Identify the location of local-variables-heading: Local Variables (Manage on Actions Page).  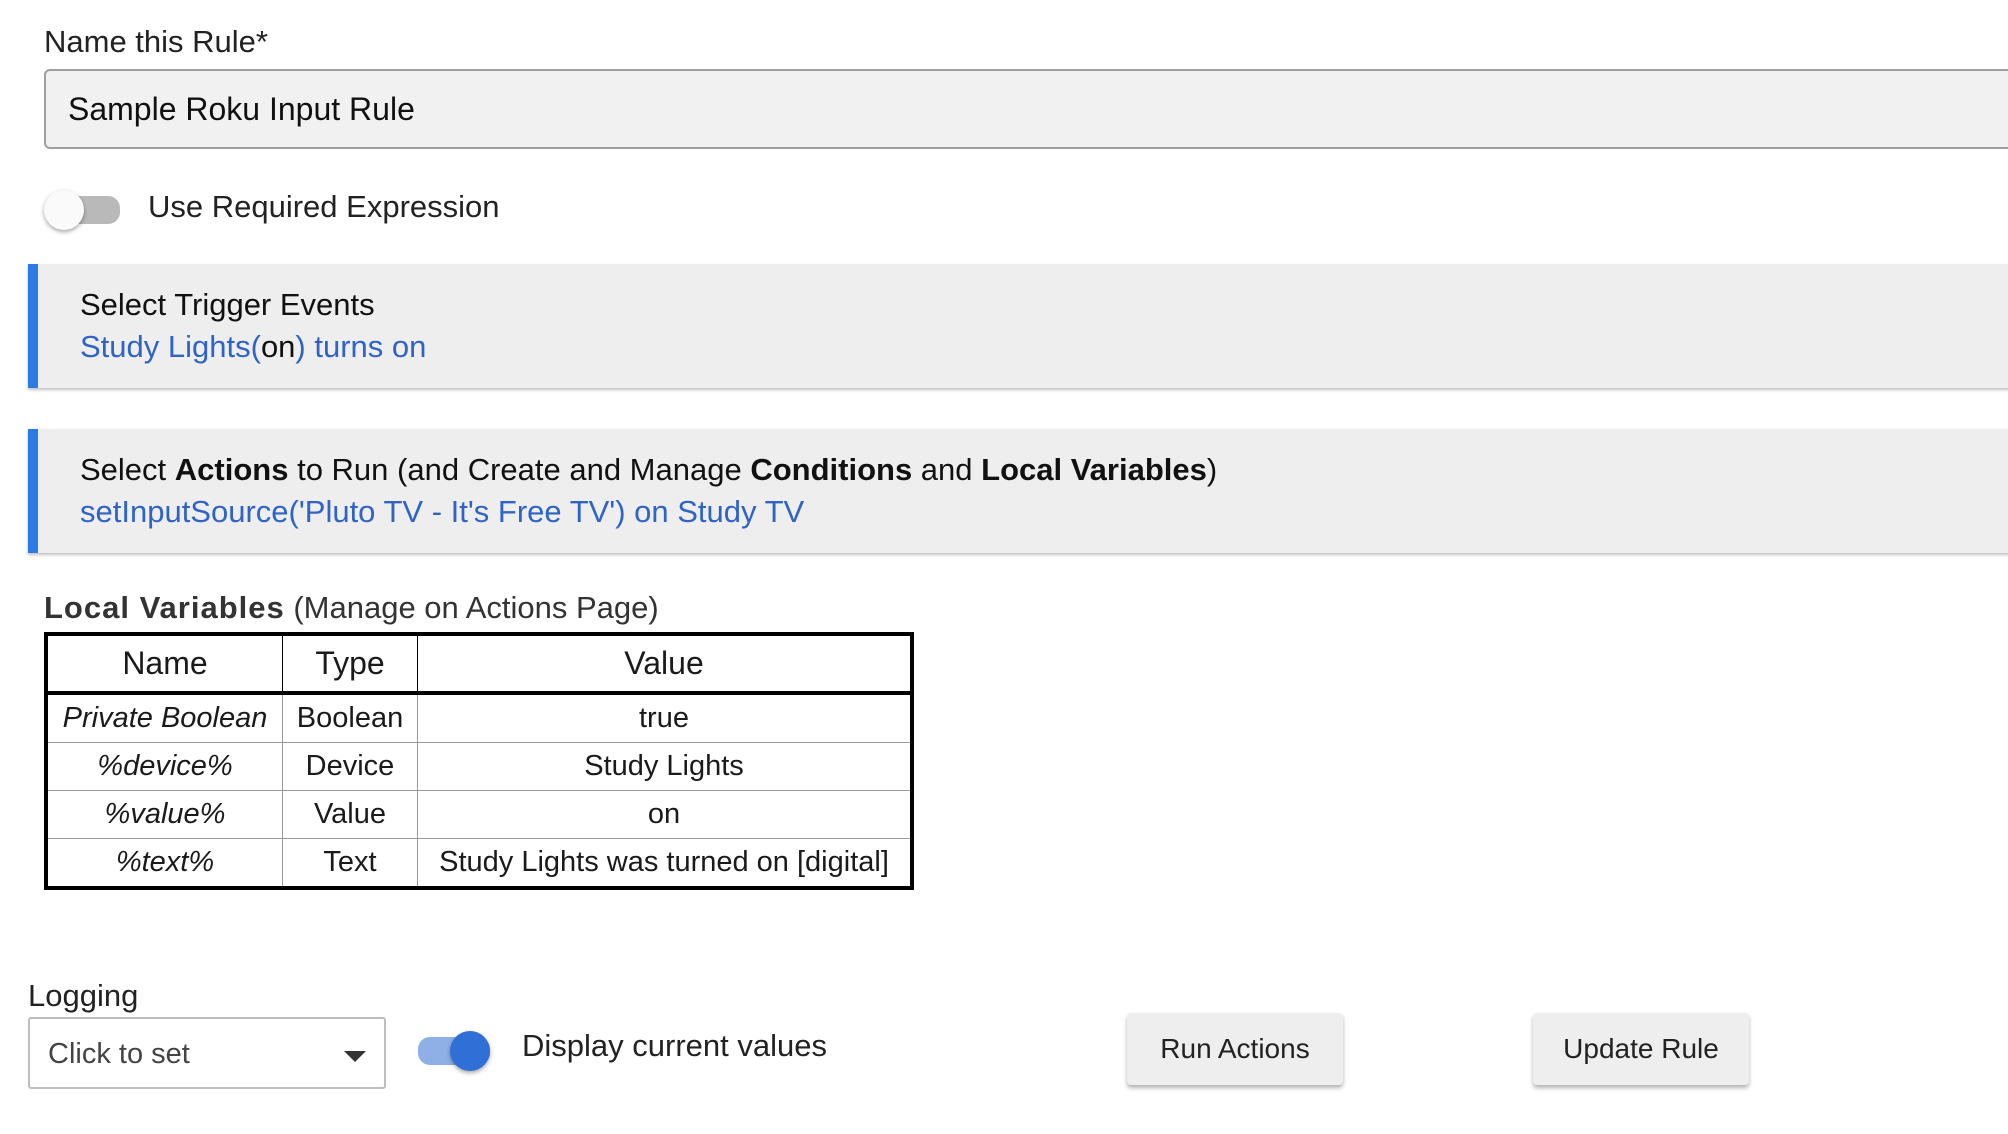
(351, 608).